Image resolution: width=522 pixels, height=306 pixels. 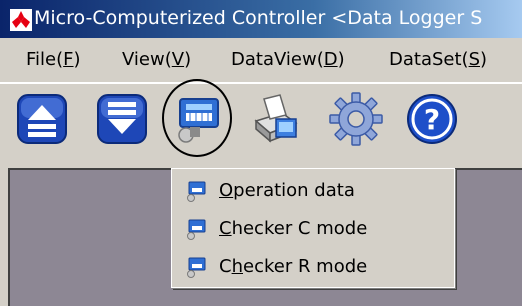 I want to click on menu-view-label: View(, so click(x=147, y=59).